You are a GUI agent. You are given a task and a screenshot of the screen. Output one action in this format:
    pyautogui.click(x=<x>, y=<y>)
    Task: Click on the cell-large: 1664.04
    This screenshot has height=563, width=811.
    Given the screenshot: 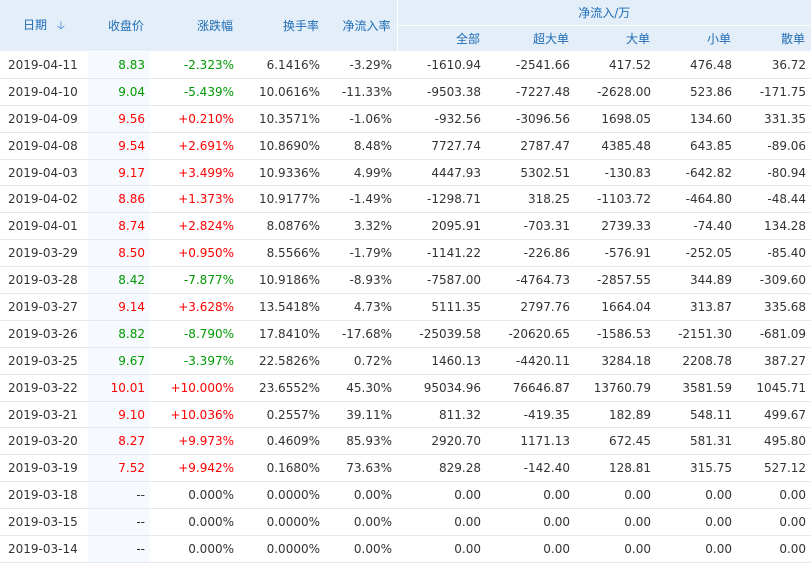 What is the action you would take?
    pyautogui.click(x=615, y=307)
    